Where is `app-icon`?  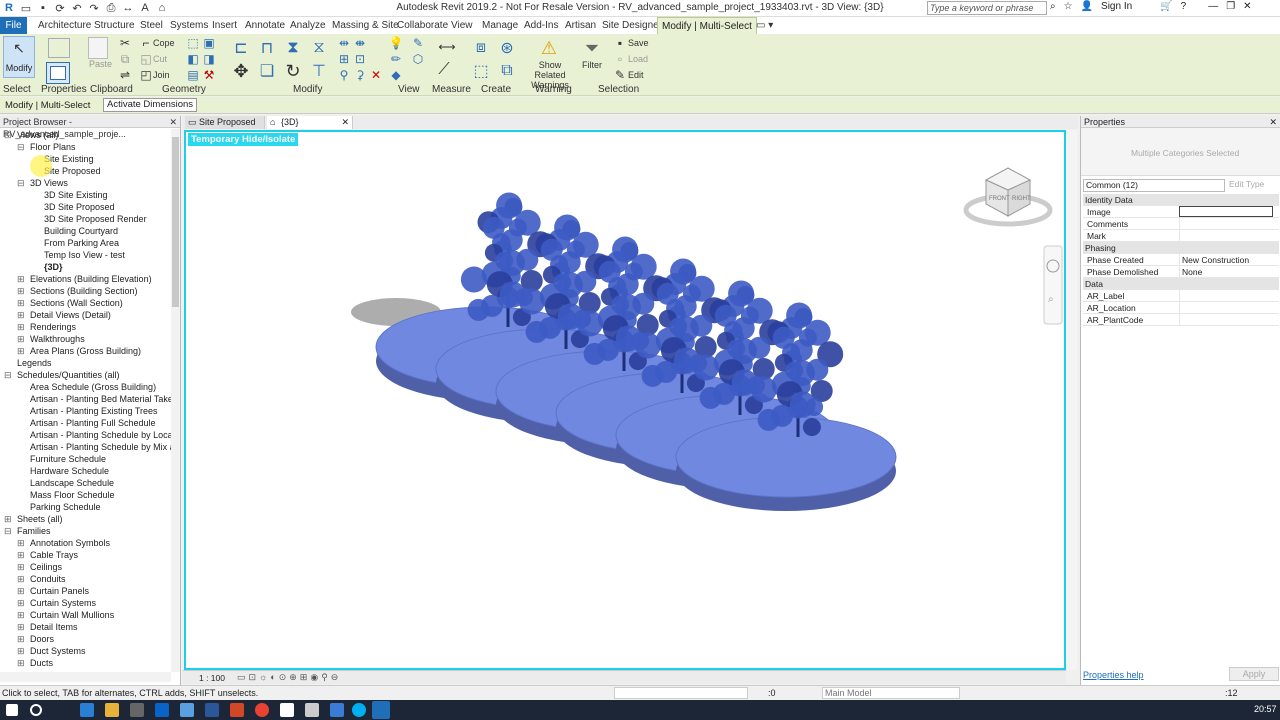
app-icon is located at coordinates (187, 710).